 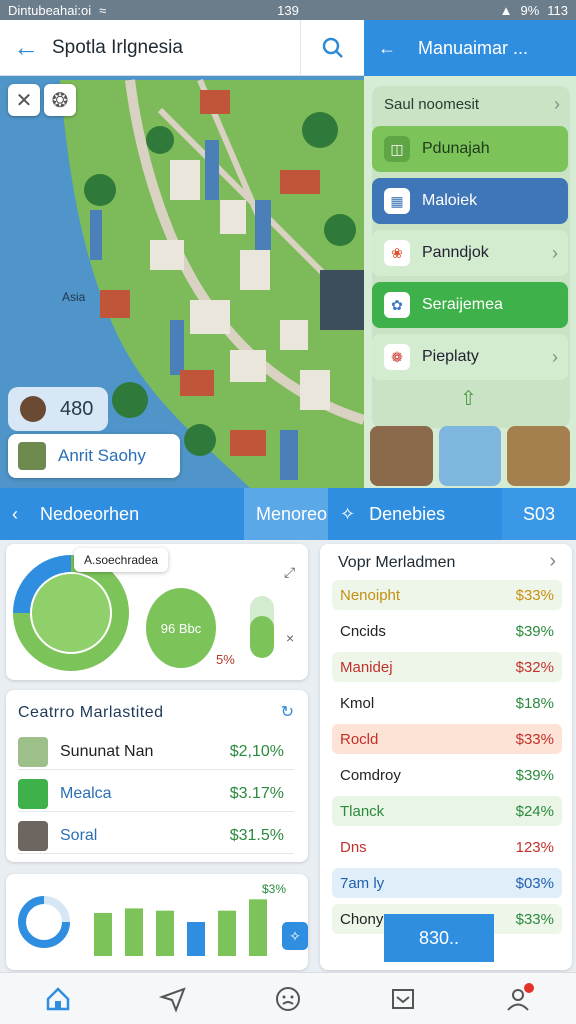 I want to click on refresh-icon: ↻, so click(x=287, y=712).